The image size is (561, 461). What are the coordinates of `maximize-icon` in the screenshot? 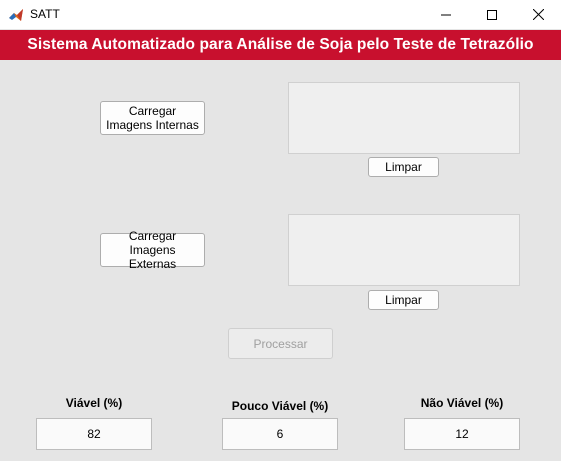 It's located at (492, 14).